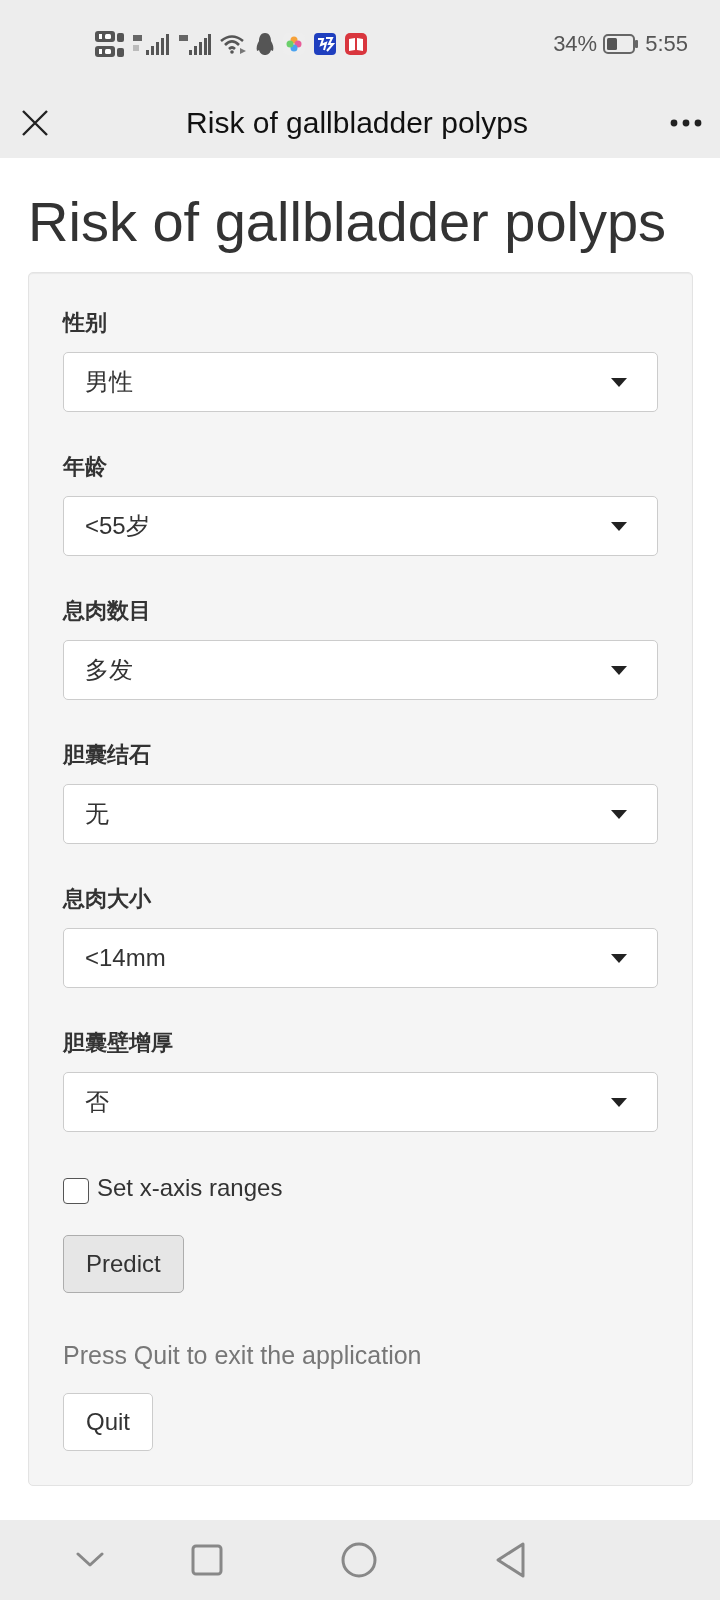 The image size is (720, 1600). I want to click on clock-time: 5:55, so click(666, 44).